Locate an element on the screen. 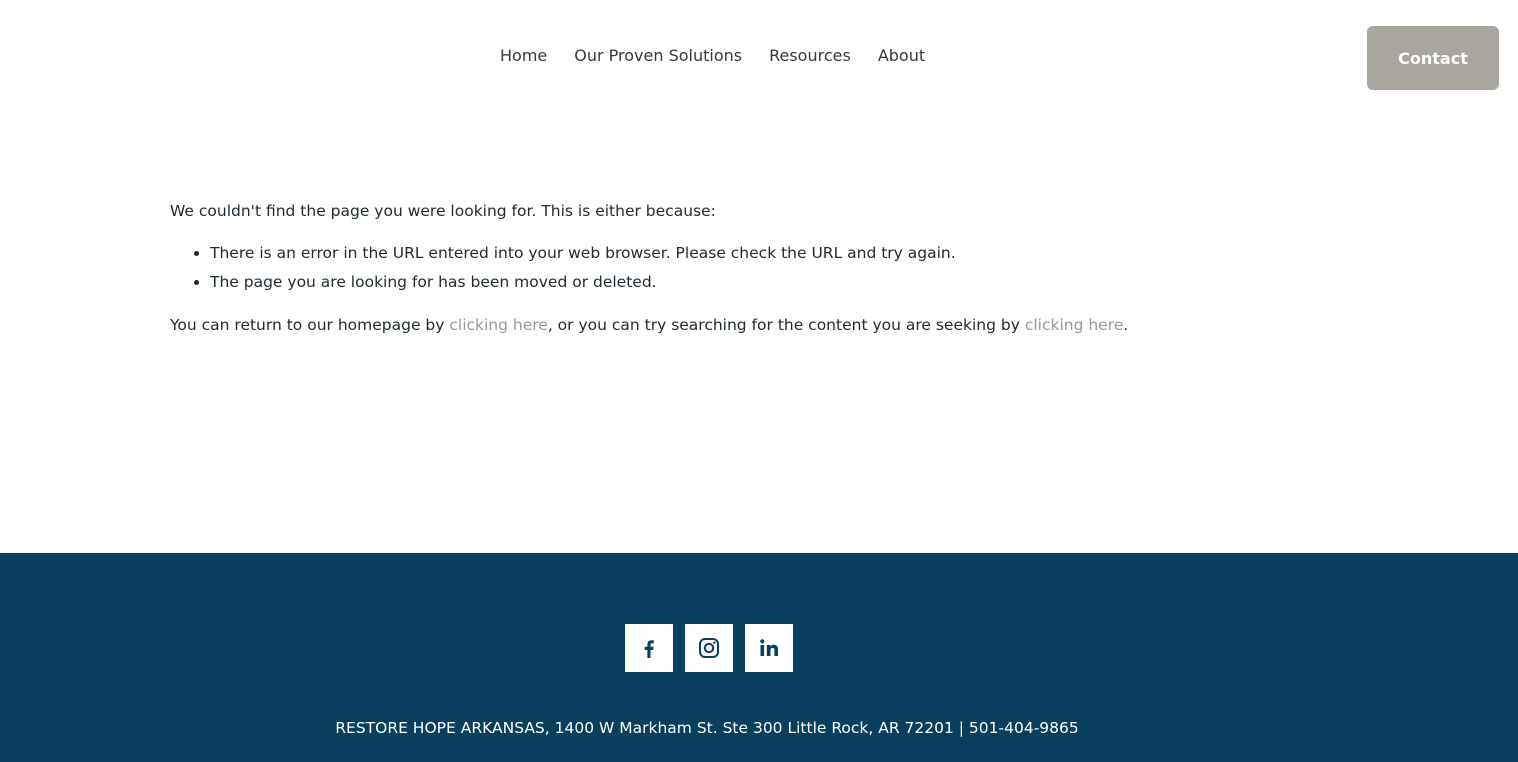  contact-button: Contact is located at coordinates (1433, 58).